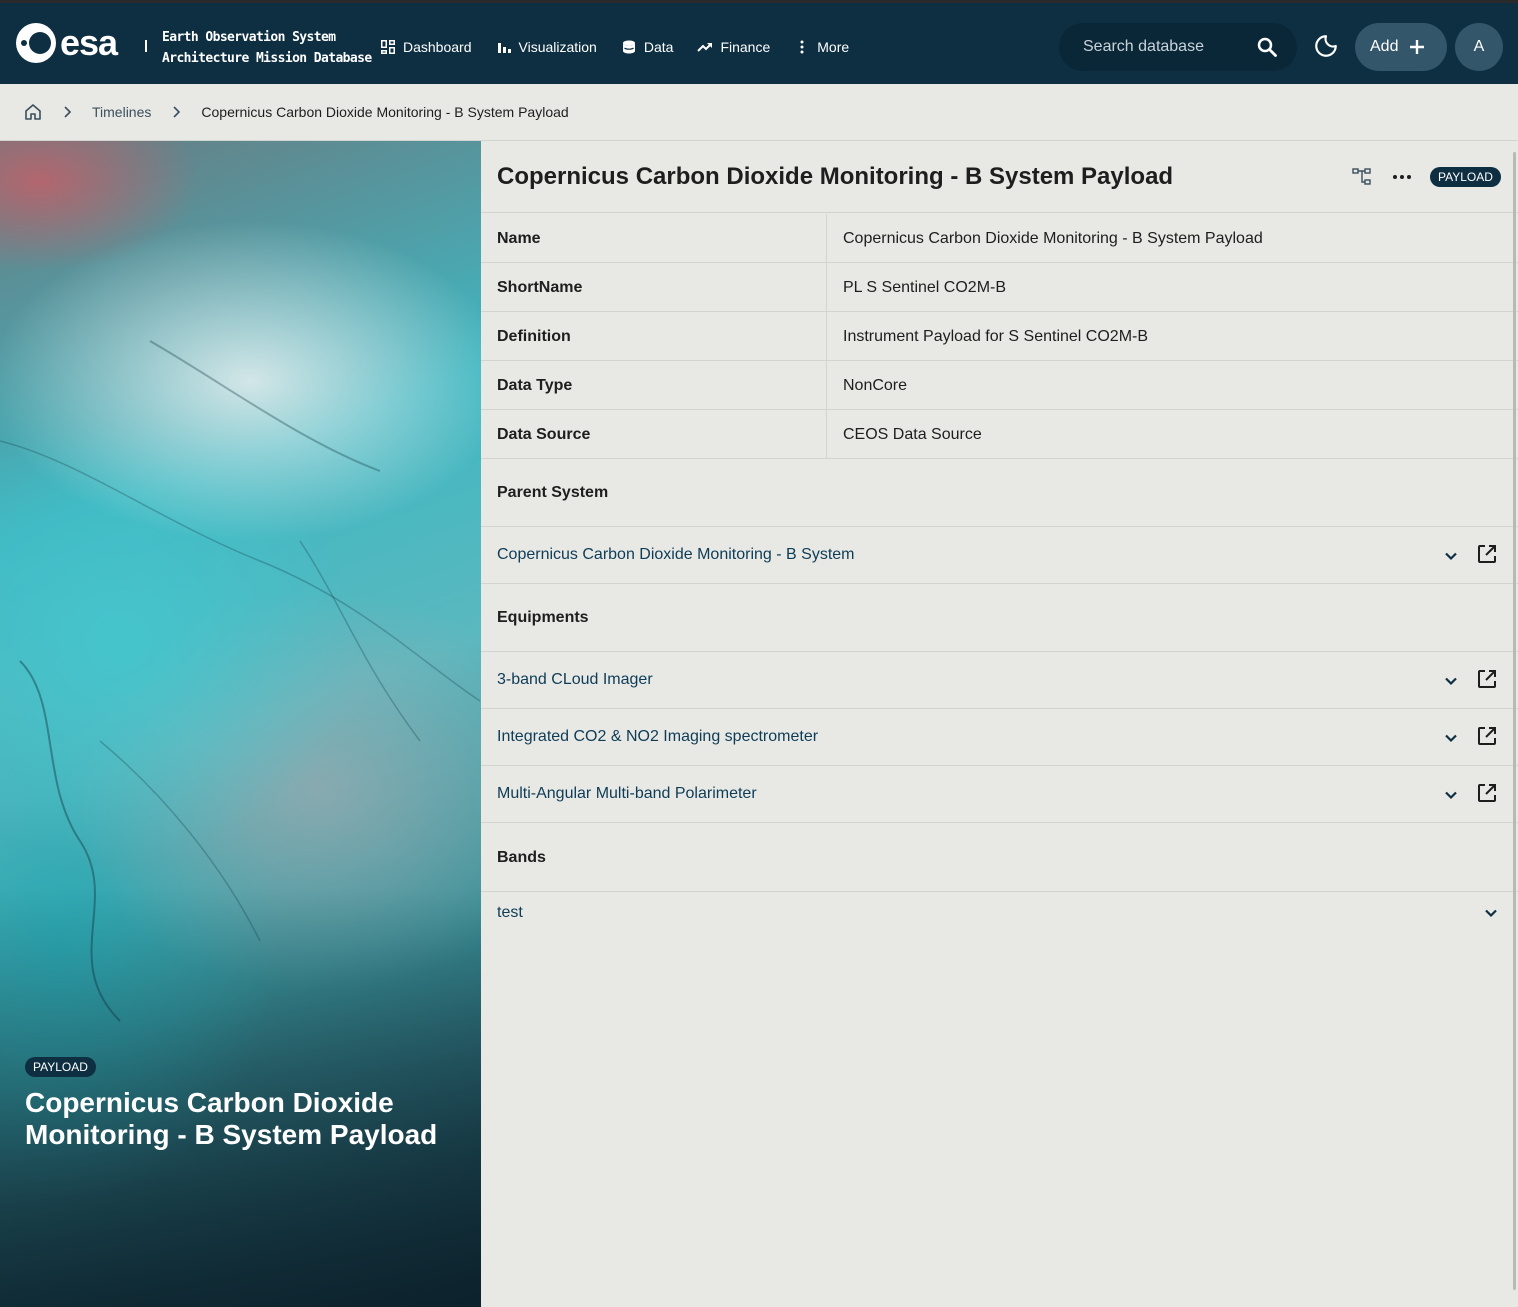  Describe the element at coordinates (557, 47) in the screenshot. I see `nav-visualization-label: Visualization` at that location.